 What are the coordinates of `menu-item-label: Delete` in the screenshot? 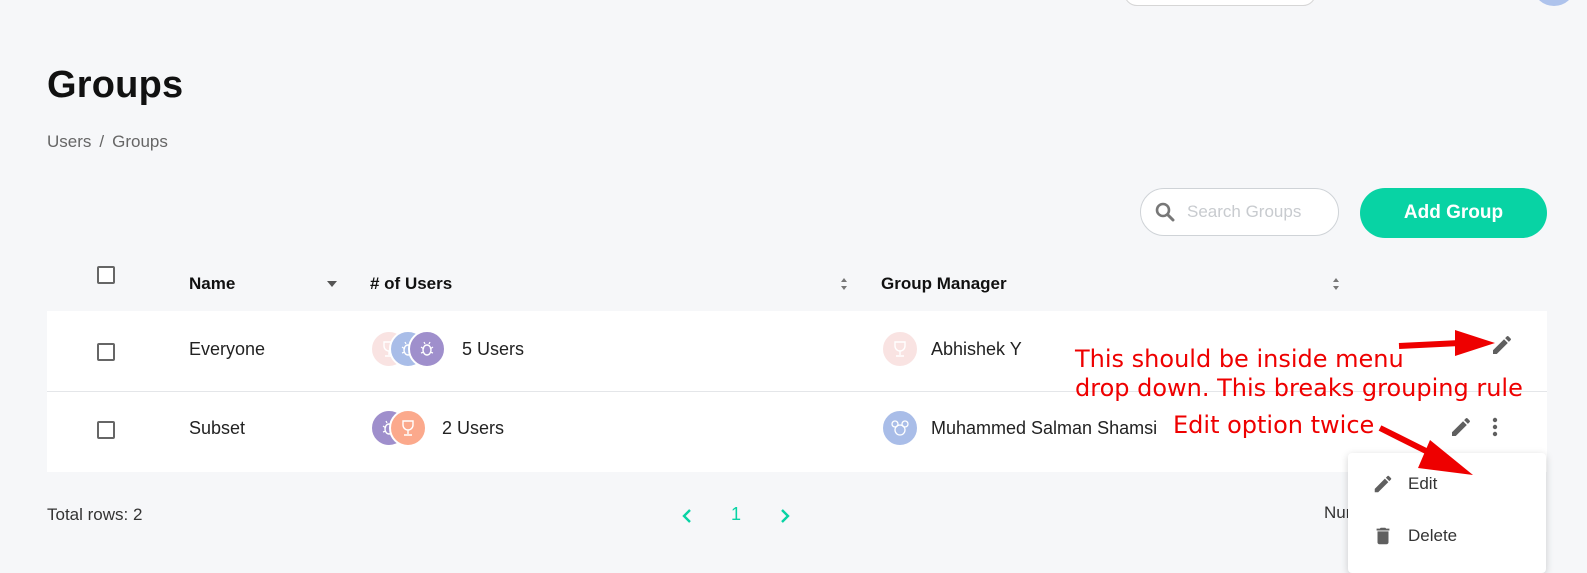 It's located at (1433, 535).